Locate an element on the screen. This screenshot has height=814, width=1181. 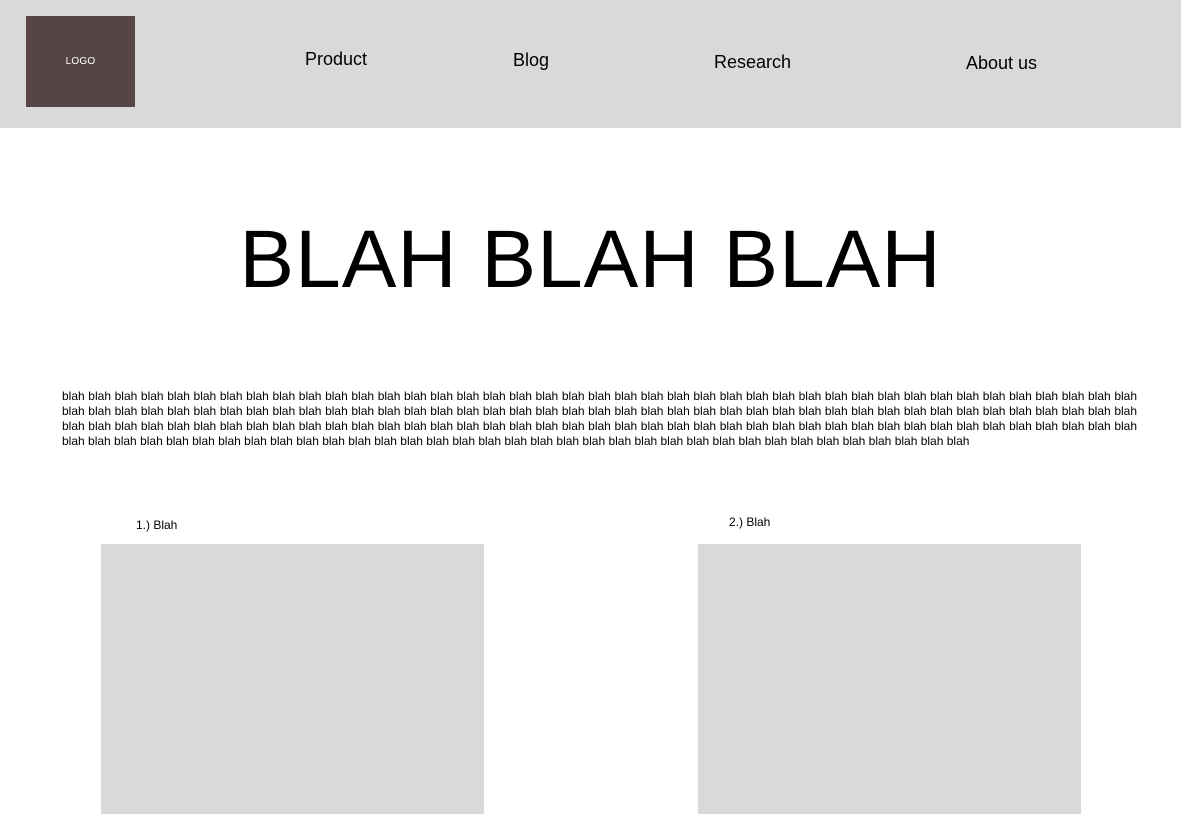
nav-item-blog: Blog is located at coordinates (531, 60).